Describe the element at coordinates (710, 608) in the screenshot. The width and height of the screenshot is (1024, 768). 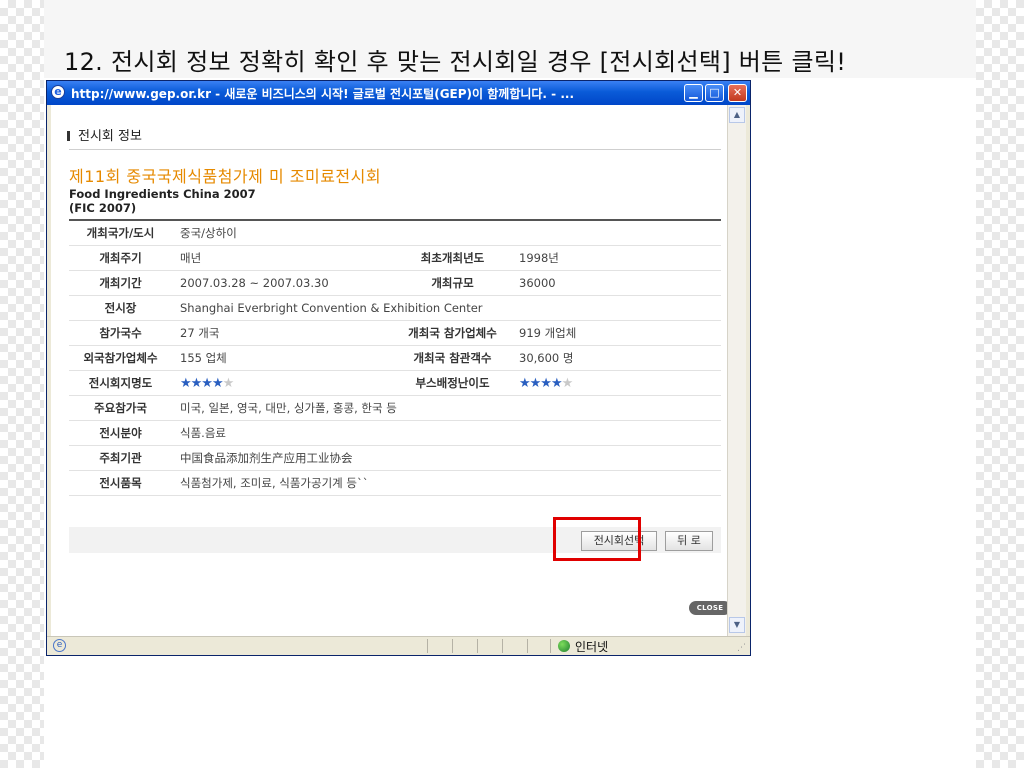
I see `close-button: CLOSE` at that location.